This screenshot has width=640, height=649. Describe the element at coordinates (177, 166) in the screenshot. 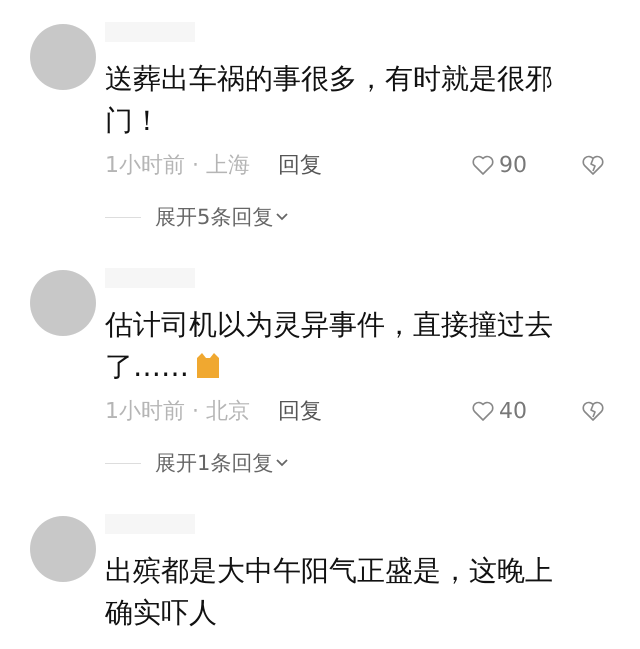

I see `comment-time: 1小时前 · 上海` at that location.